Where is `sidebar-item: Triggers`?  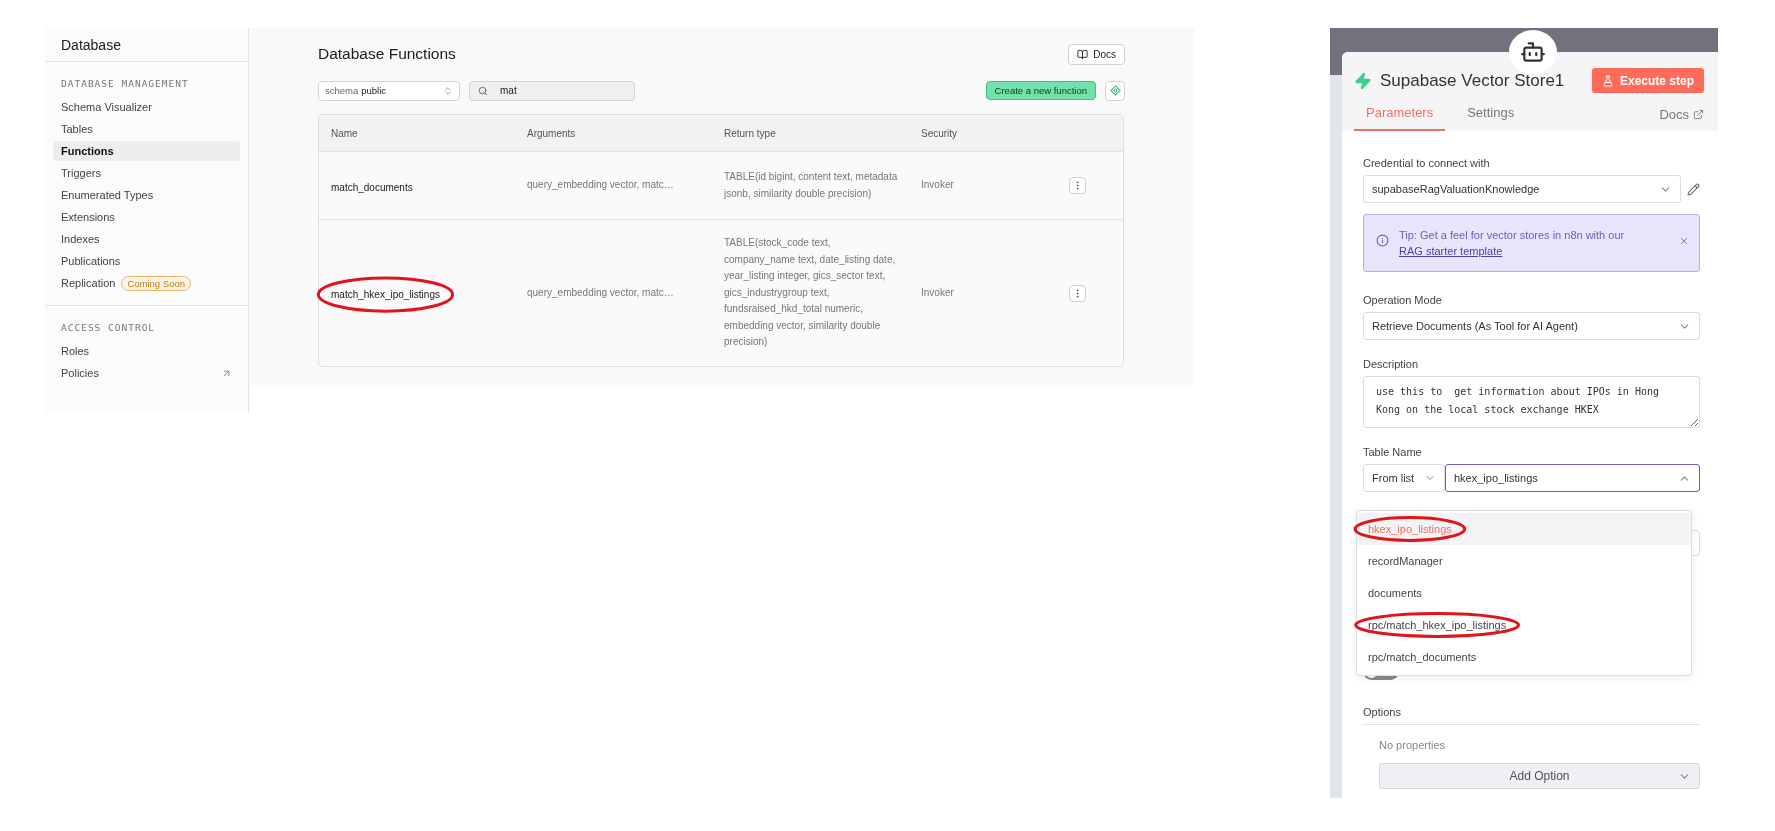
sidebar-item: Triggers is located at coordinates (146, 173).